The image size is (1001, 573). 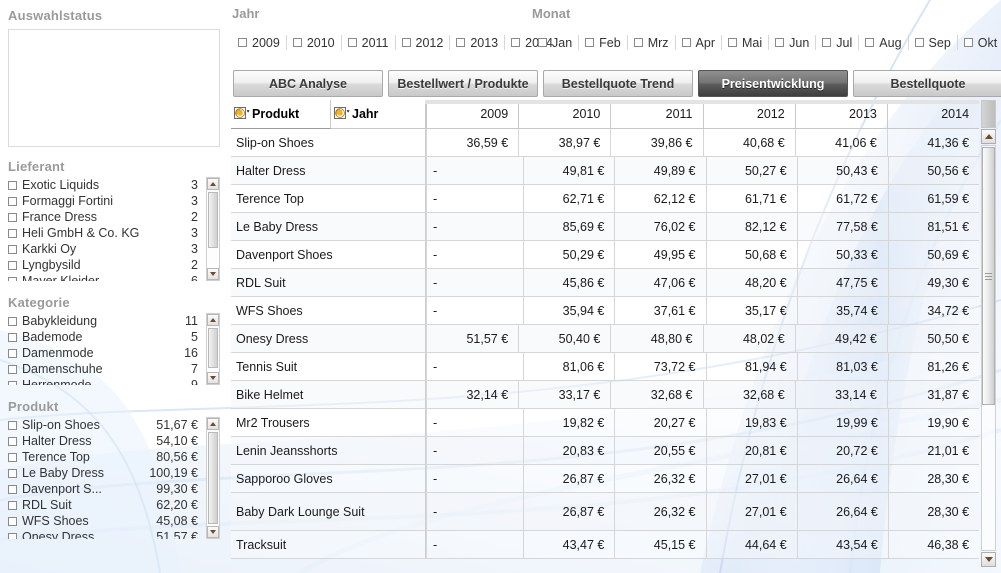 I want to click on filter-chip-monat: Aug, so click(x=882, y=42).